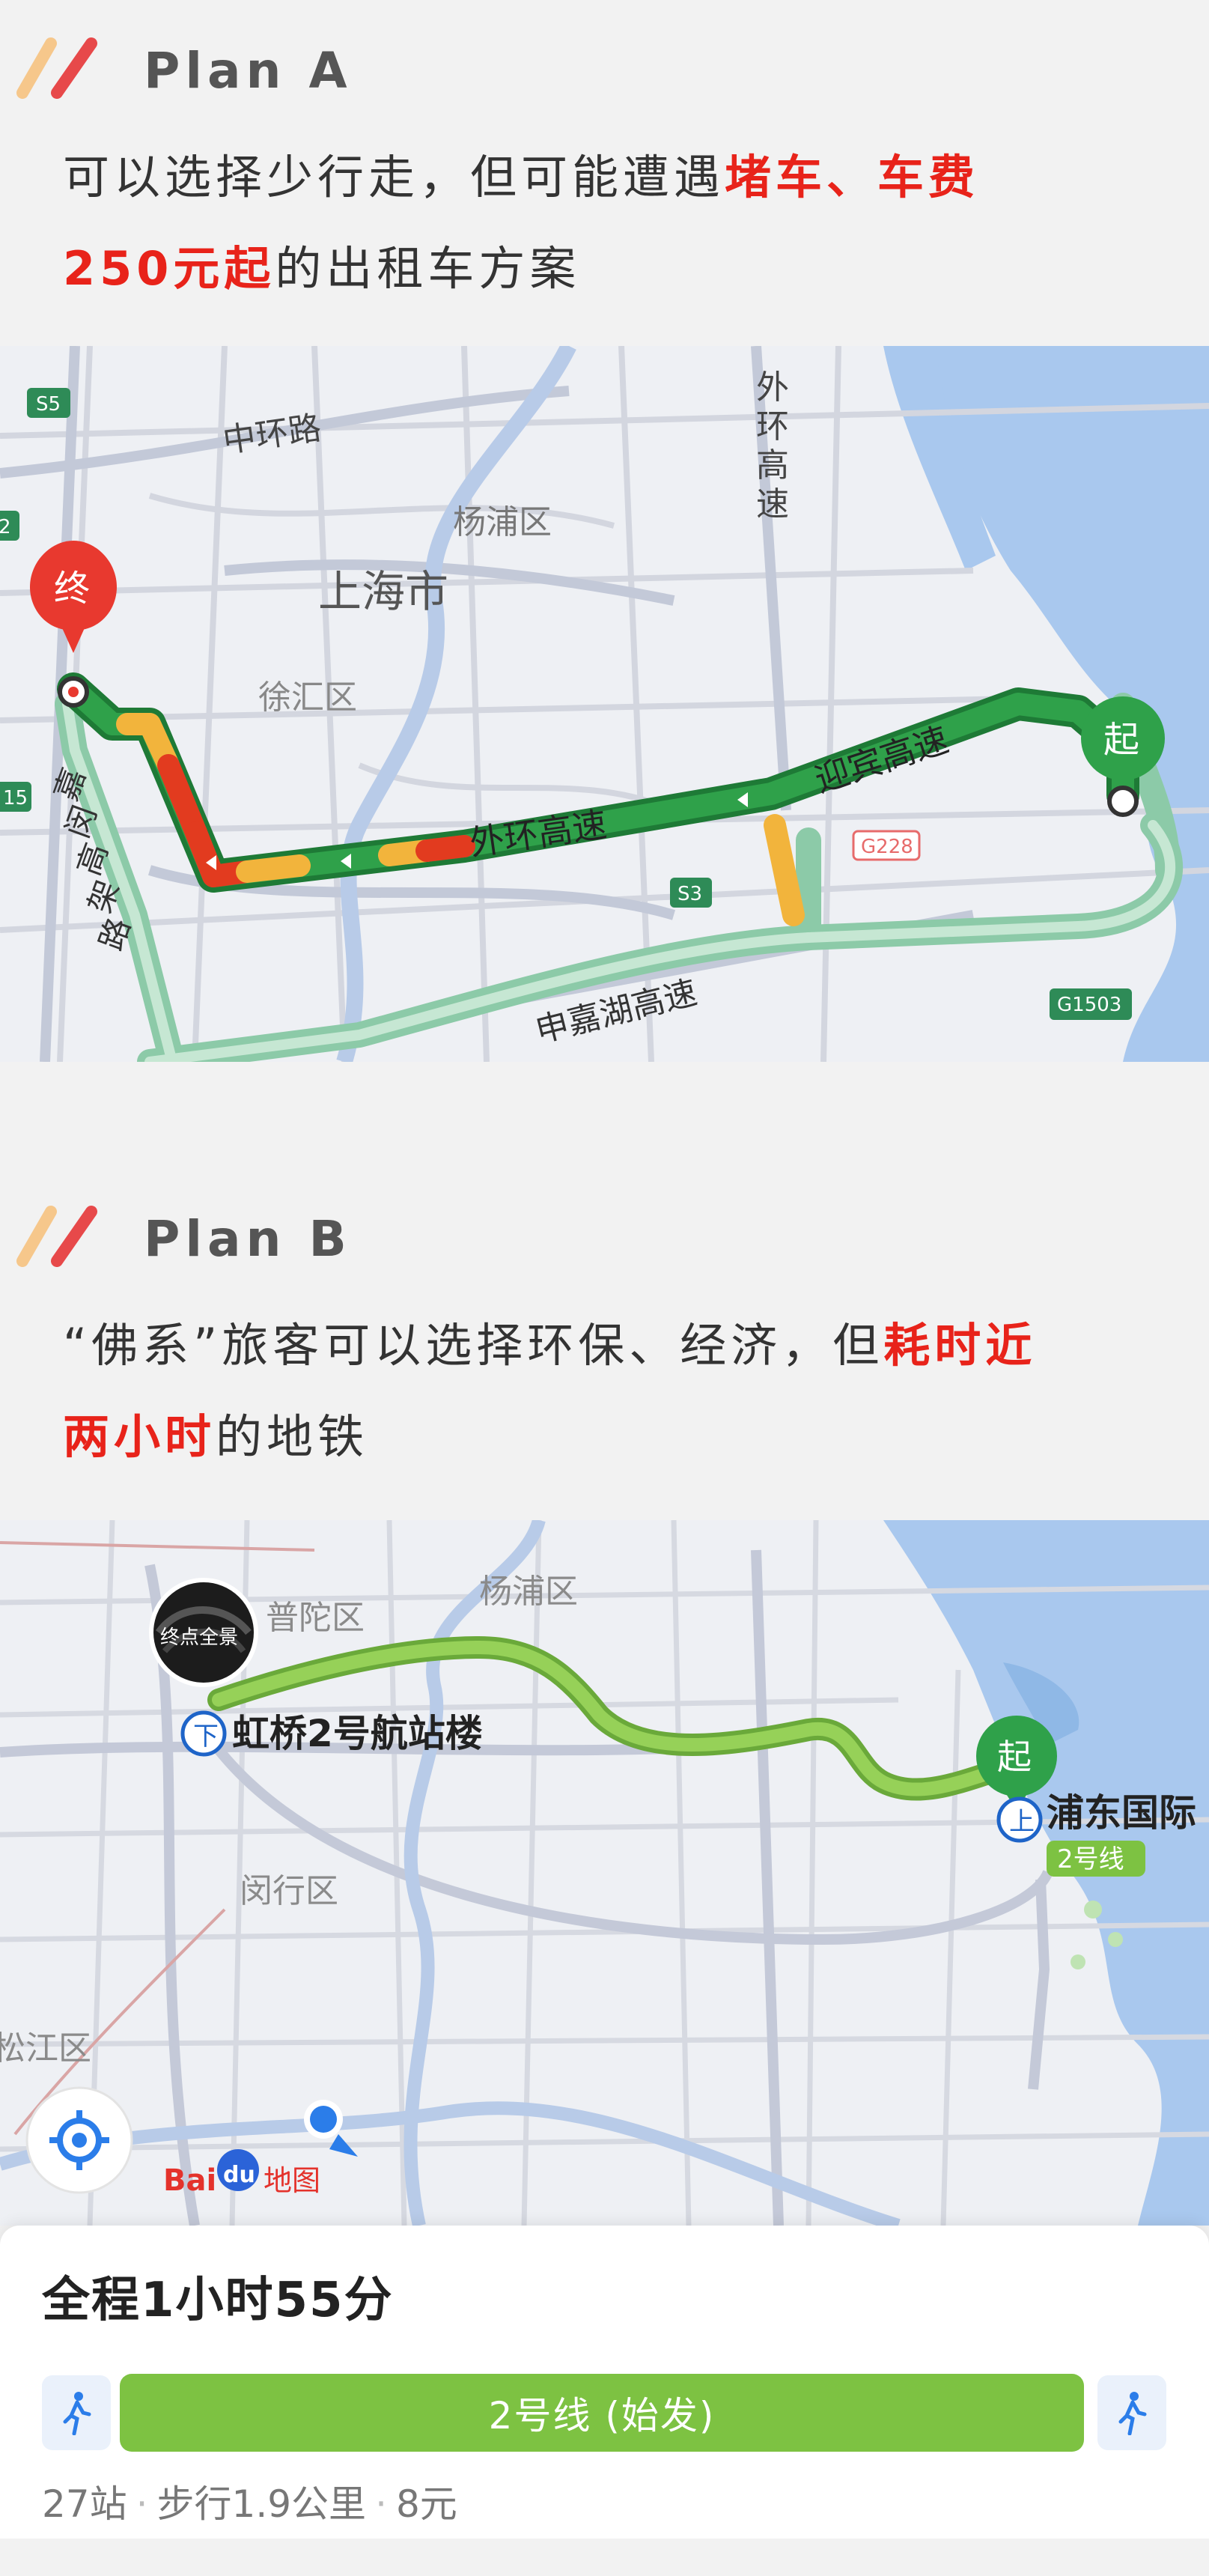 This screenshot has height=2576, width=1209. What do you see at coordinates (239, 2175) in the screenshot?
I see `svg-text: du` at bounding box center [239, 2175].